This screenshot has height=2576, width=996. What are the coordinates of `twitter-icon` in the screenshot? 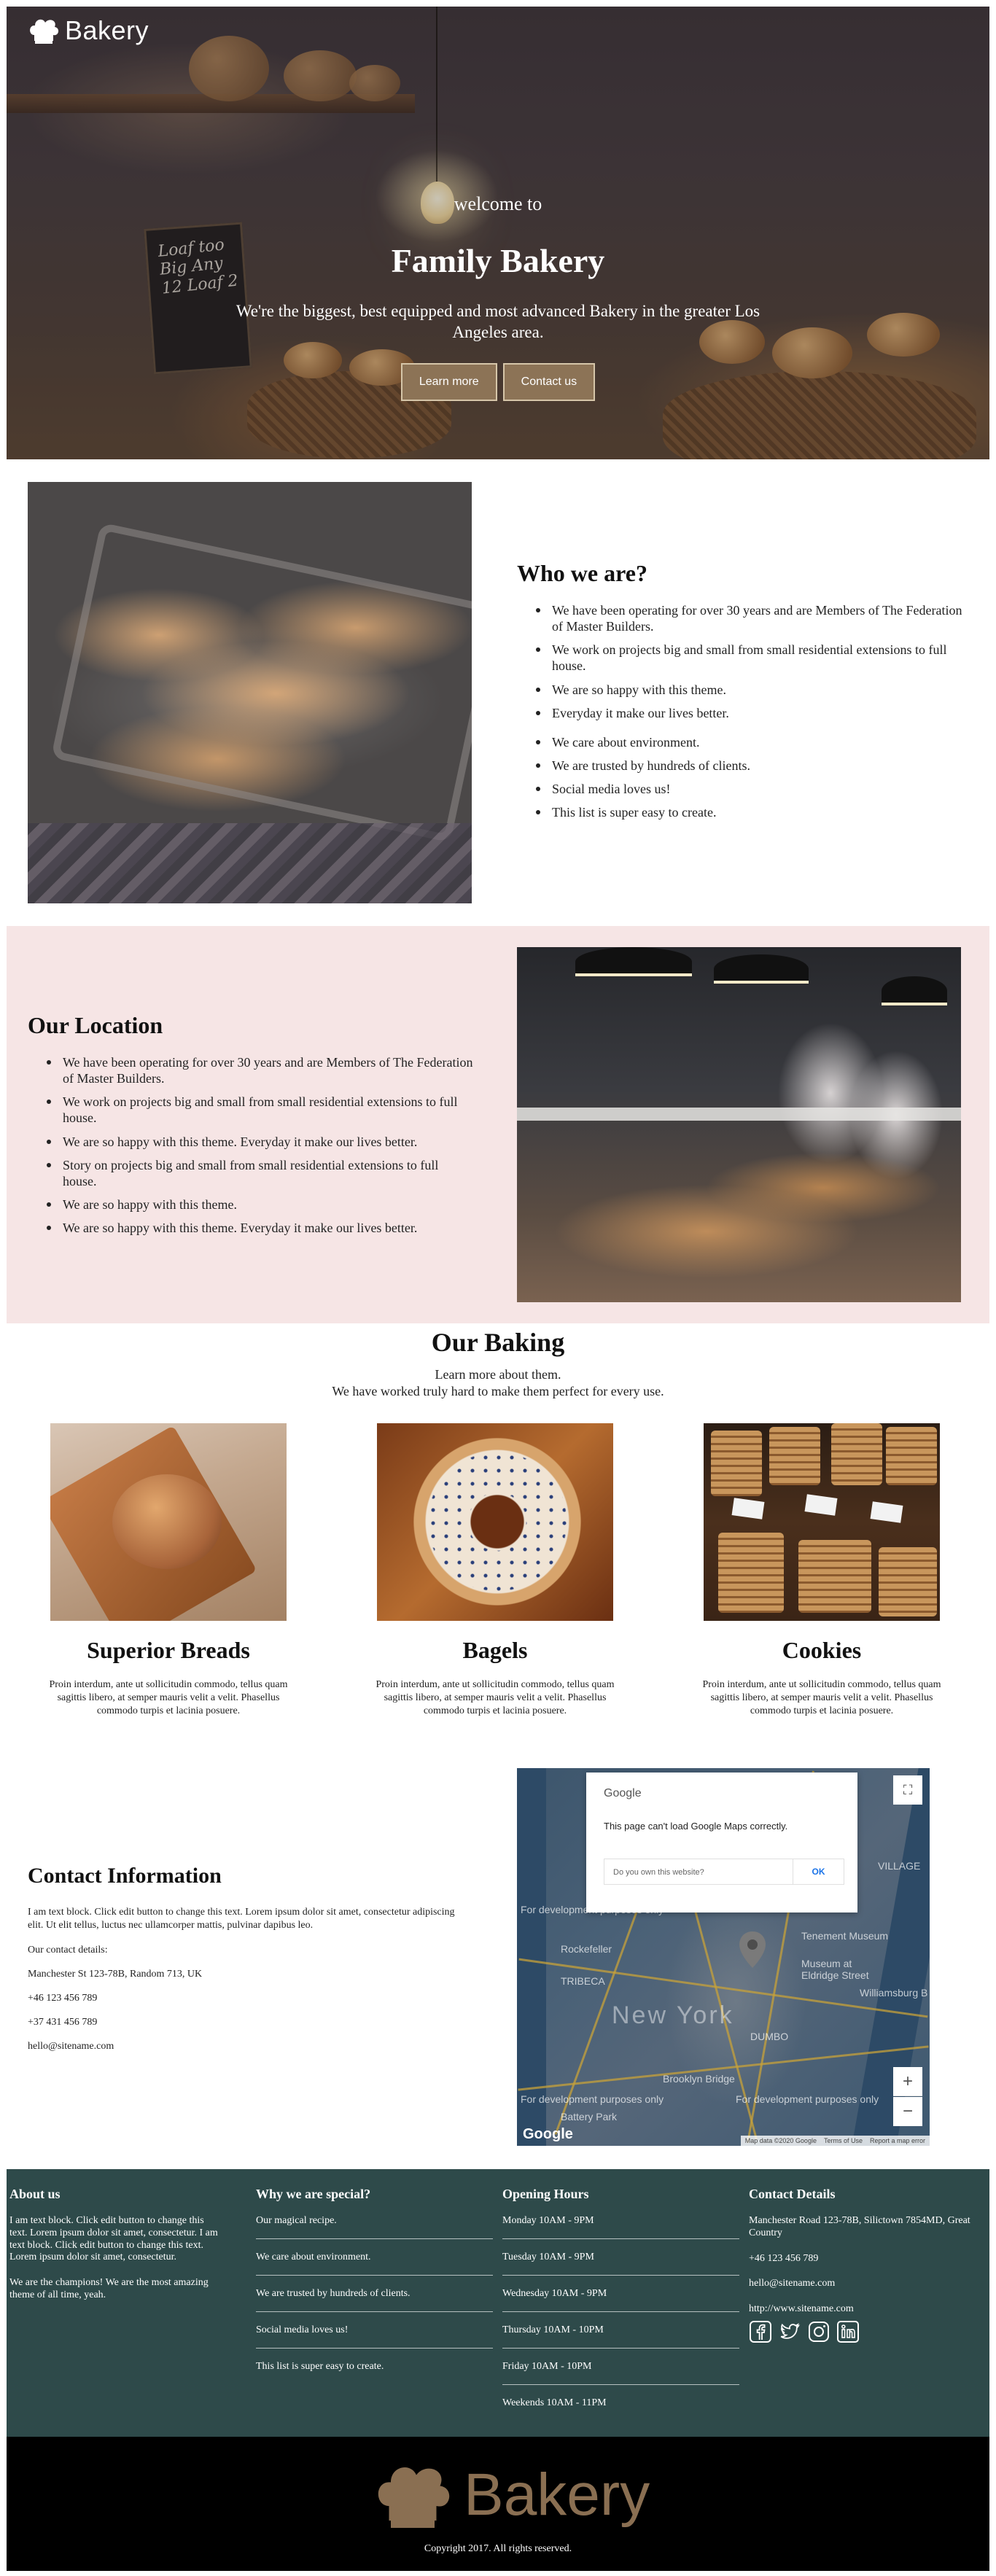 It's located at (789, 2331).